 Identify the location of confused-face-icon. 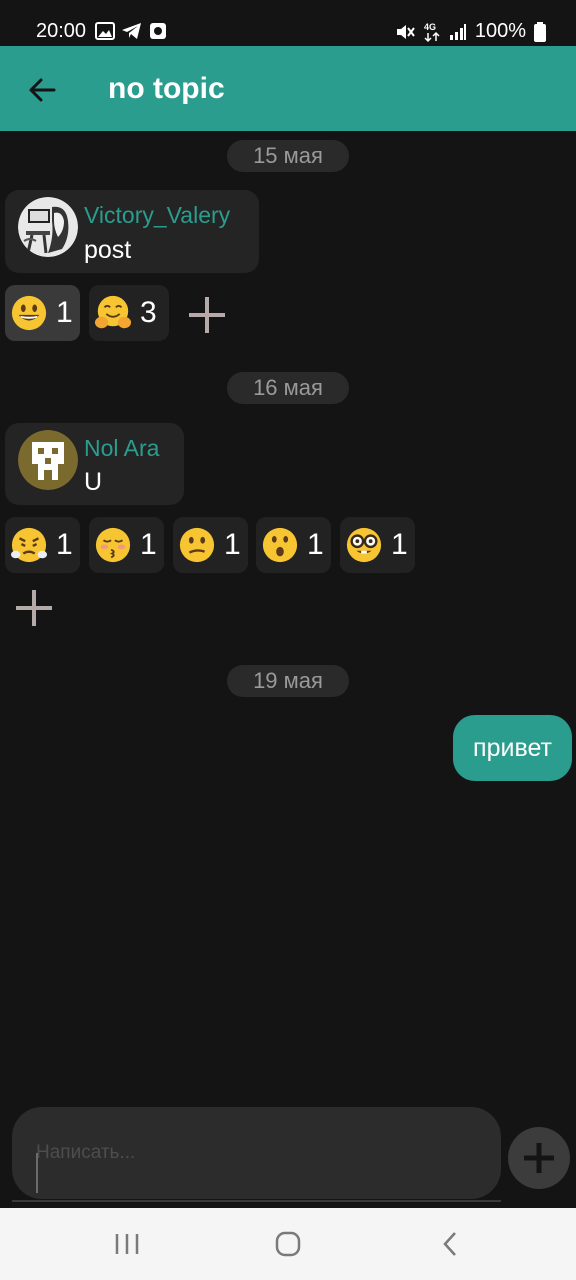
(197, 545).